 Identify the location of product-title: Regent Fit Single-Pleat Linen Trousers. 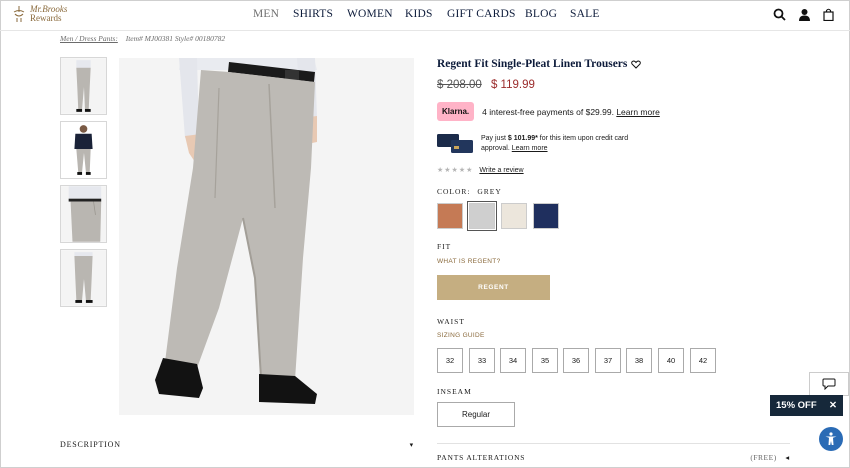
(532, 64).